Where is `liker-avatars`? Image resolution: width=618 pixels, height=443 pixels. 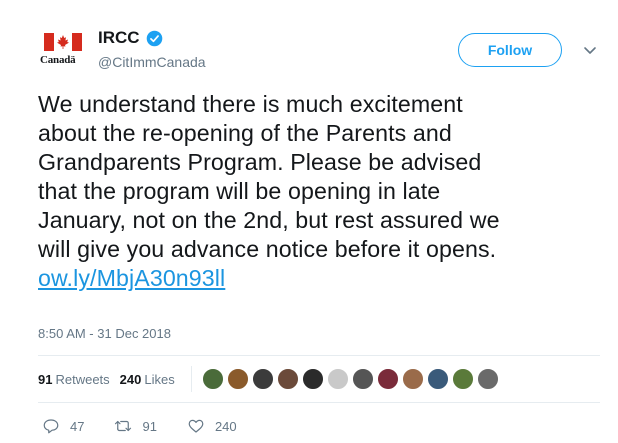 liker-avatars is located at coordinates (351, 379).